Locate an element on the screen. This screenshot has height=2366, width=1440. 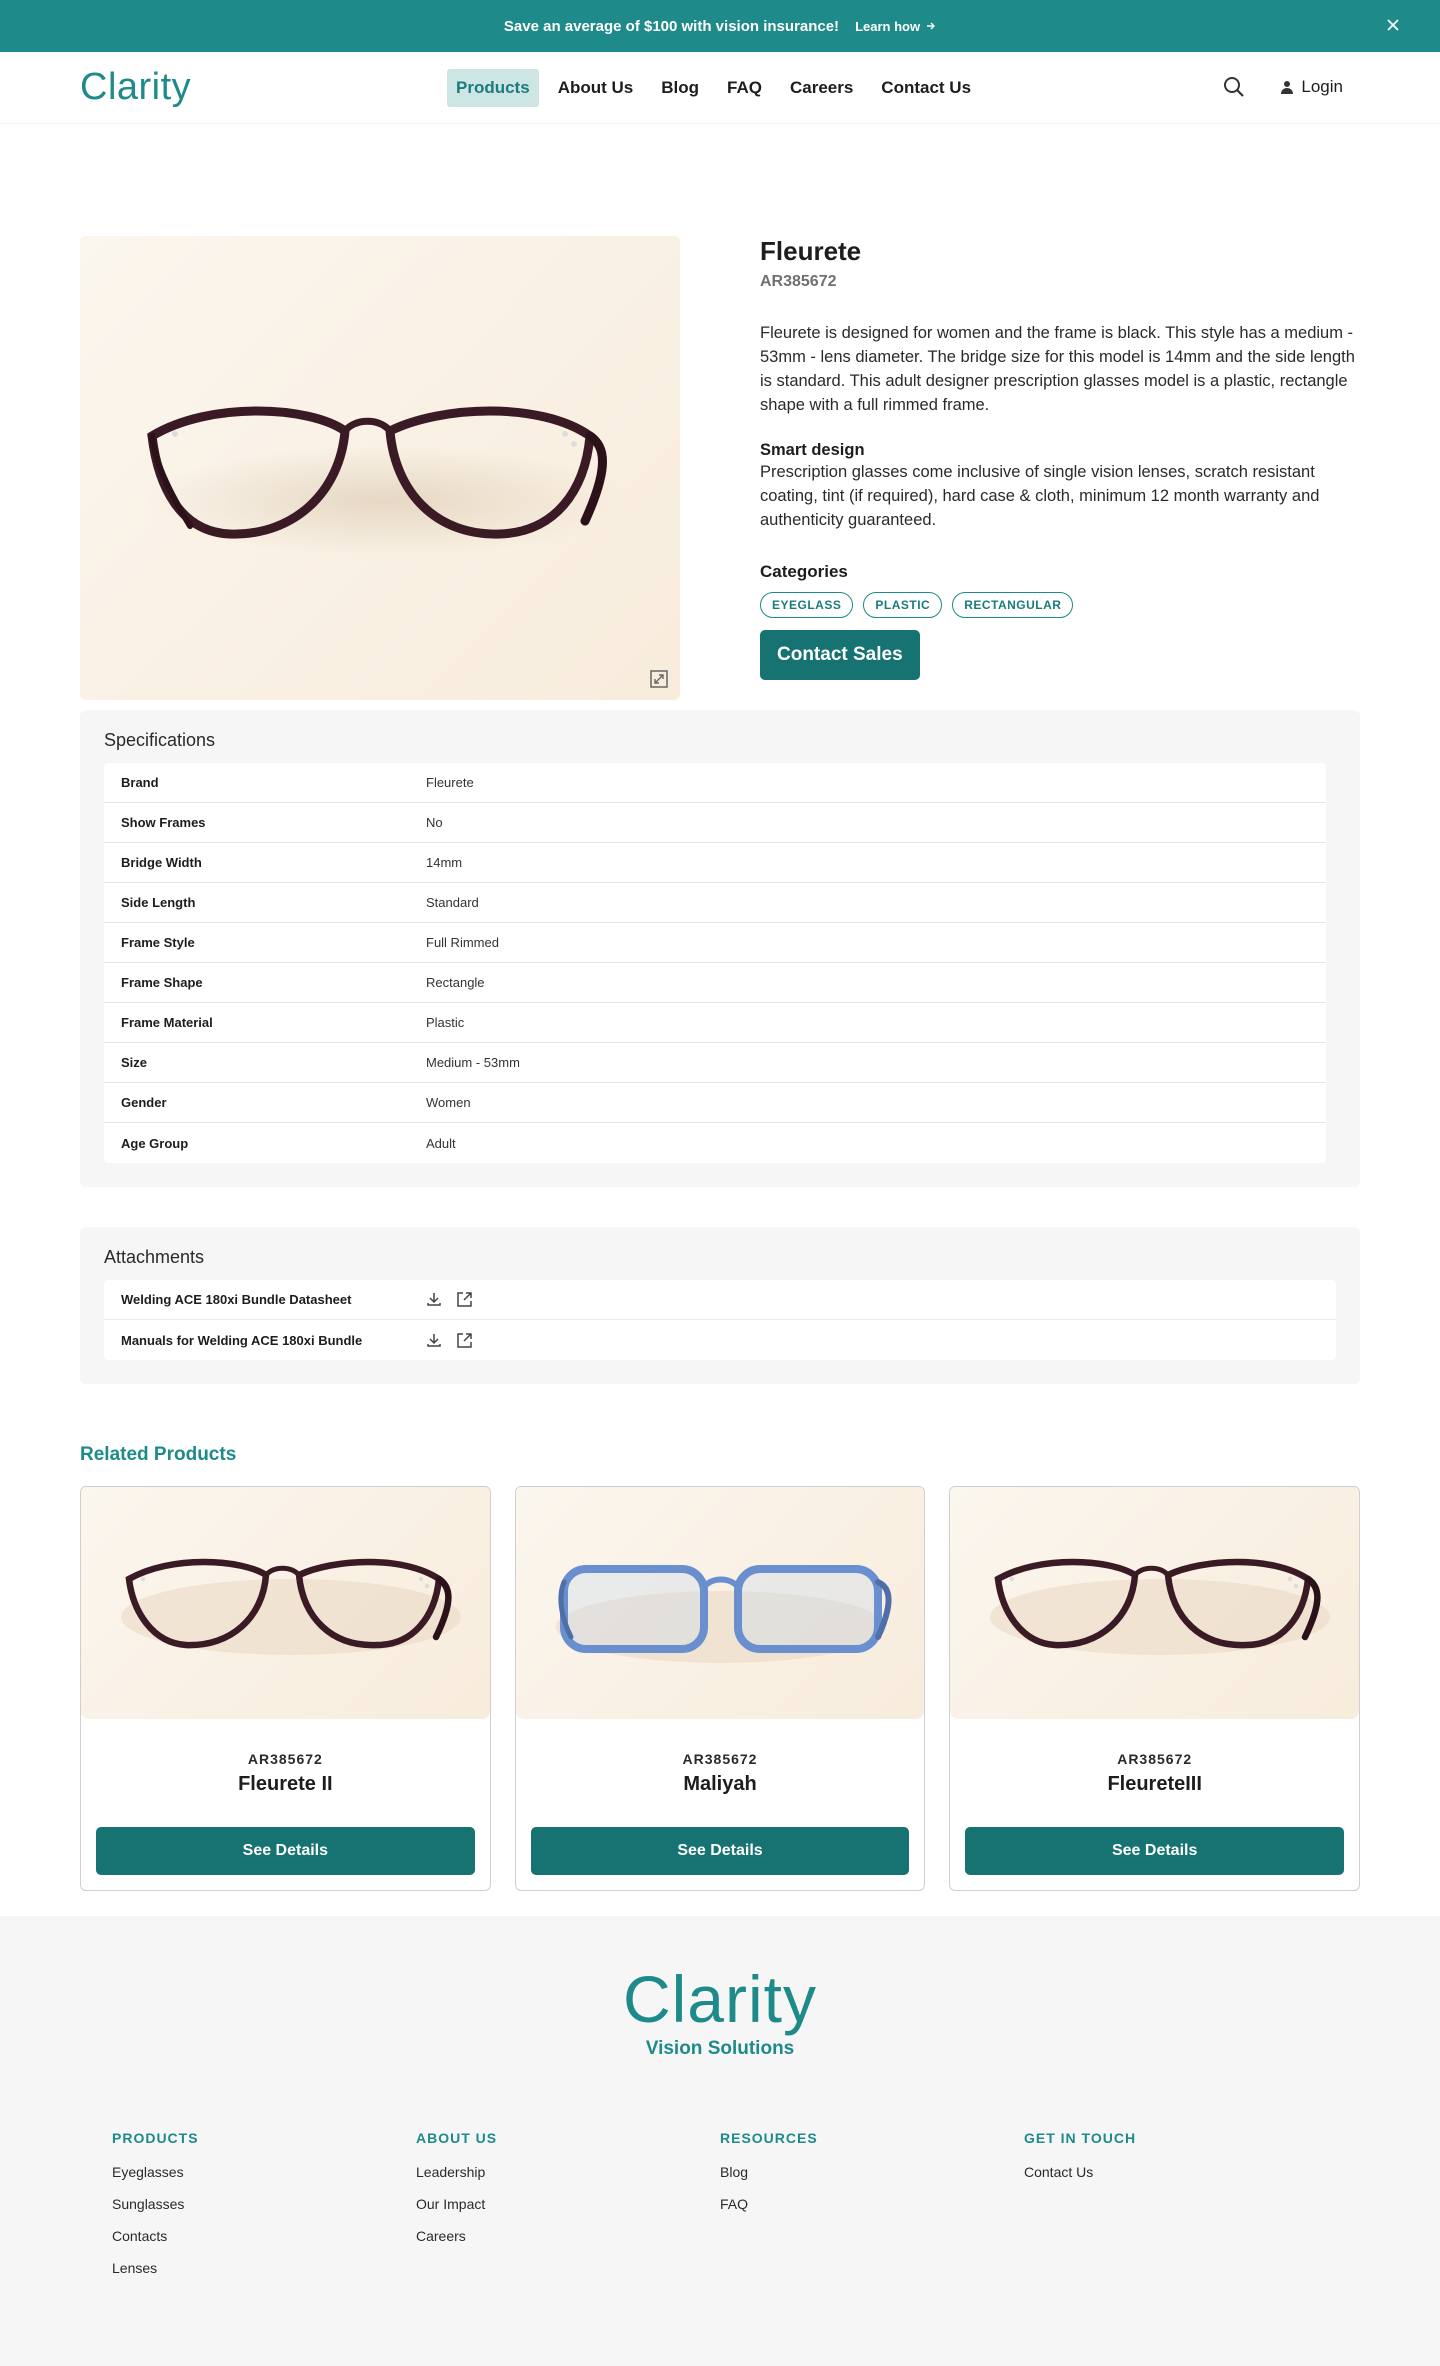
footer-link-eyeglasses: Eyeglasses is located at coordinates (264, 2172).